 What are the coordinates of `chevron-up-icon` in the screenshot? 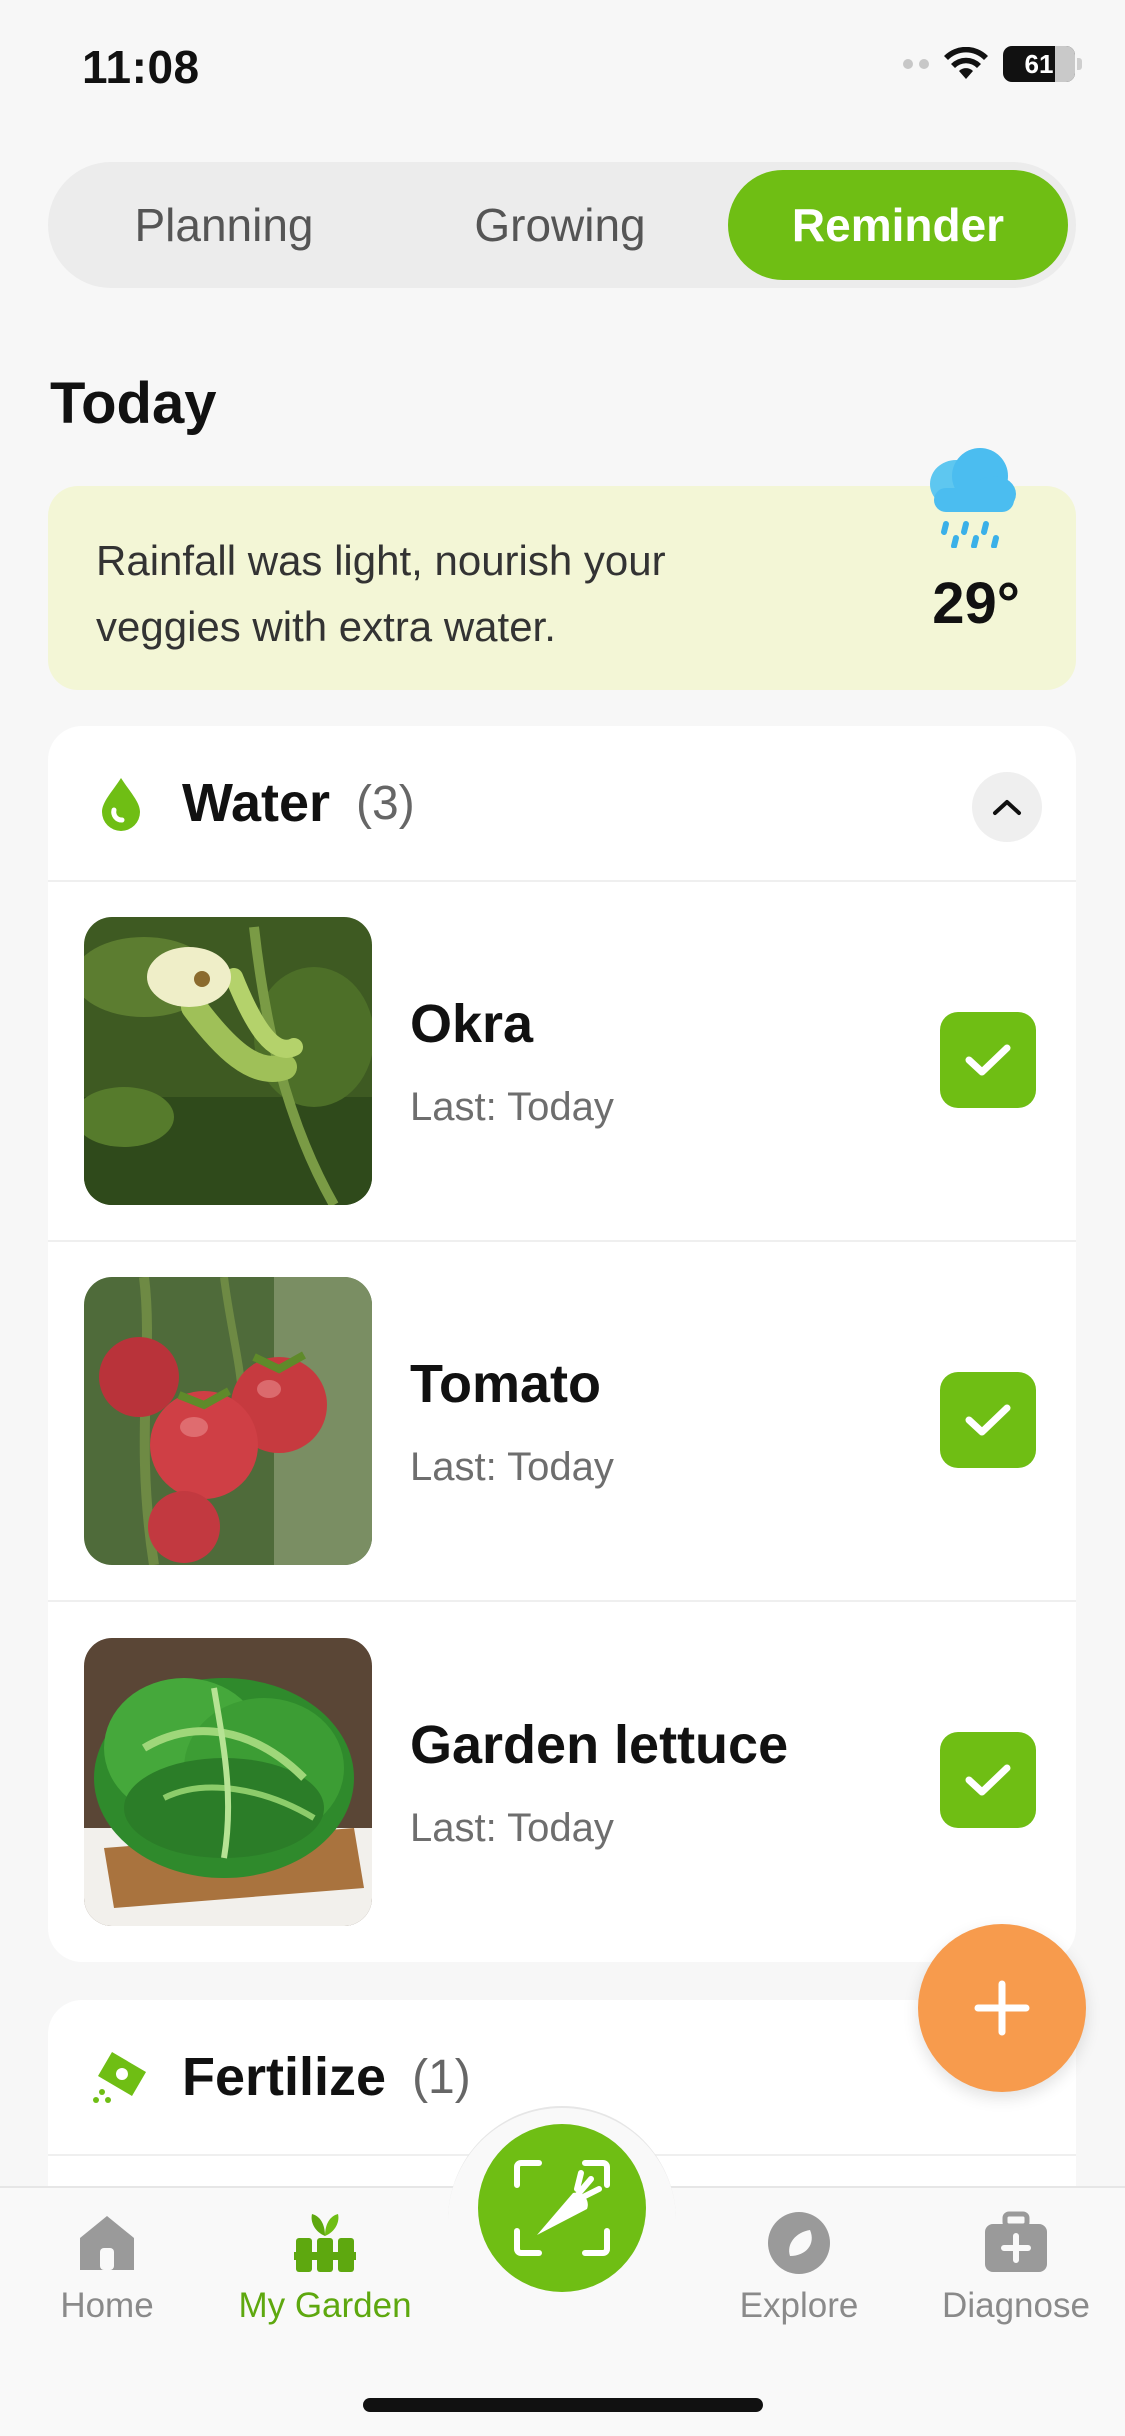 It's located at (1007, 807).